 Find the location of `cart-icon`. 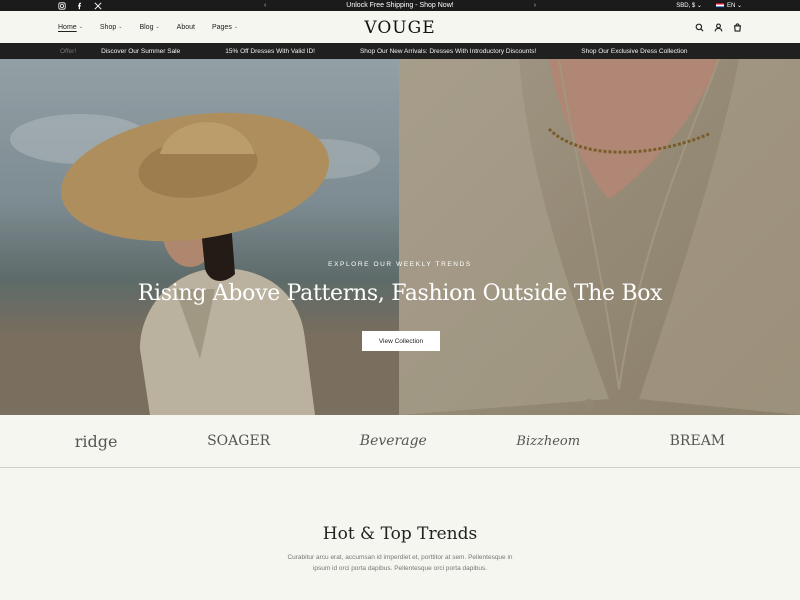

cart-icon is located at coordinates (737, 27).